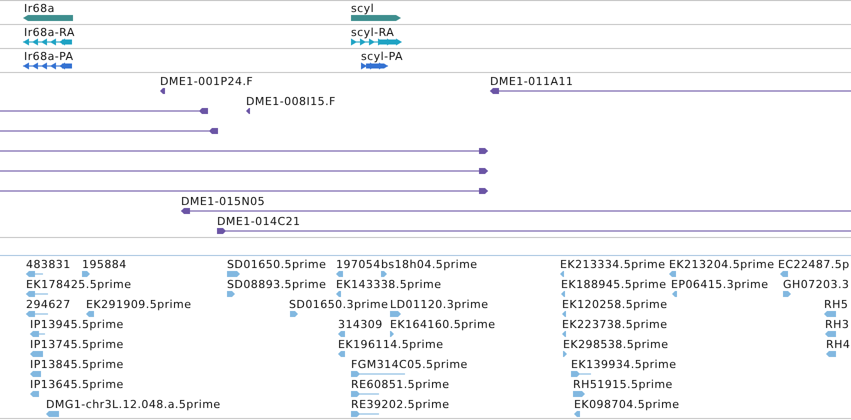  I want to click on feature-label: Ir68a-PA, so click(49, 57).